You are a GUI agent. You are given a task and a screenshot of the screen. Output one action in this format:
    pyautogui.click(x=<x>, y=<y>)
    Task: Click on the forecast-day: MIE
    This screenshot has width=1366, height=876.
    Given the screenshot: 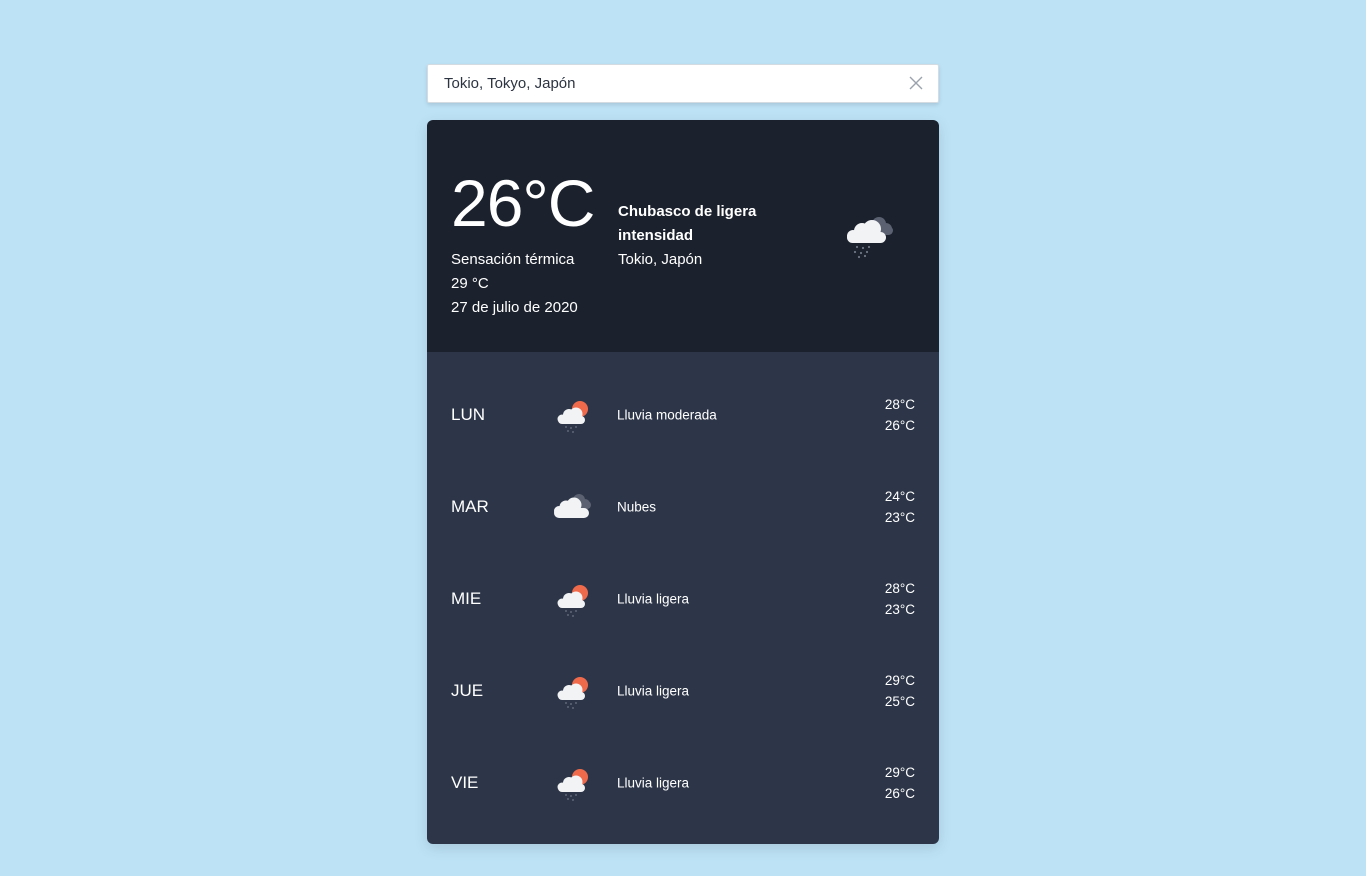 What is the action you would take?
    pyautogui.click(x=466, y=598)
    